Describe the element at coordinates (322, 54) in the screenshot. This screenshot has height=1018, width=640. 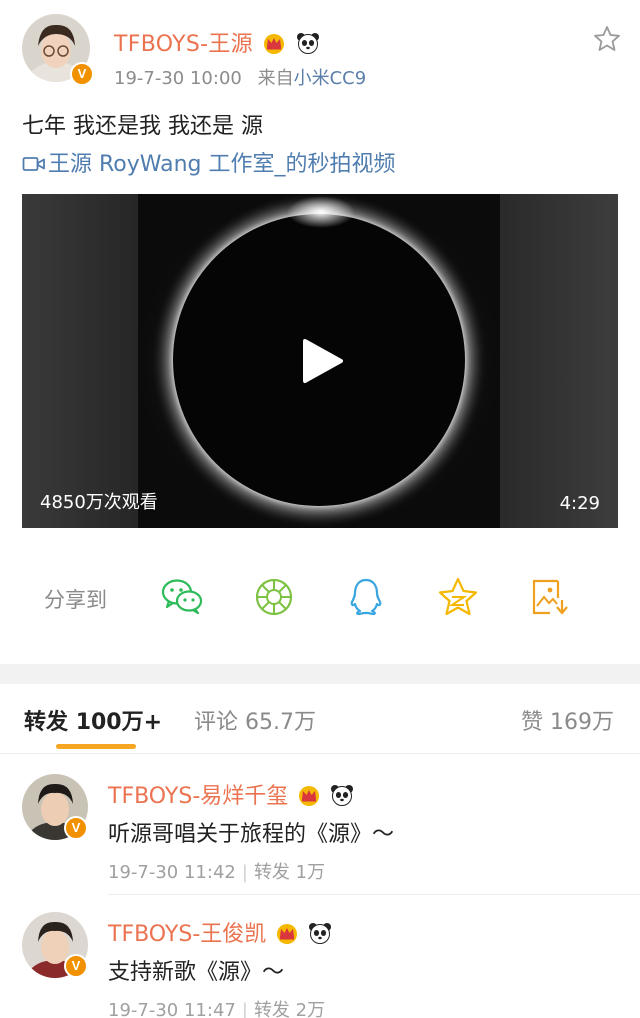
I see `post-header: V TFBOYS-王源 19-7-30 10:00 来自小米CC9` at that location.